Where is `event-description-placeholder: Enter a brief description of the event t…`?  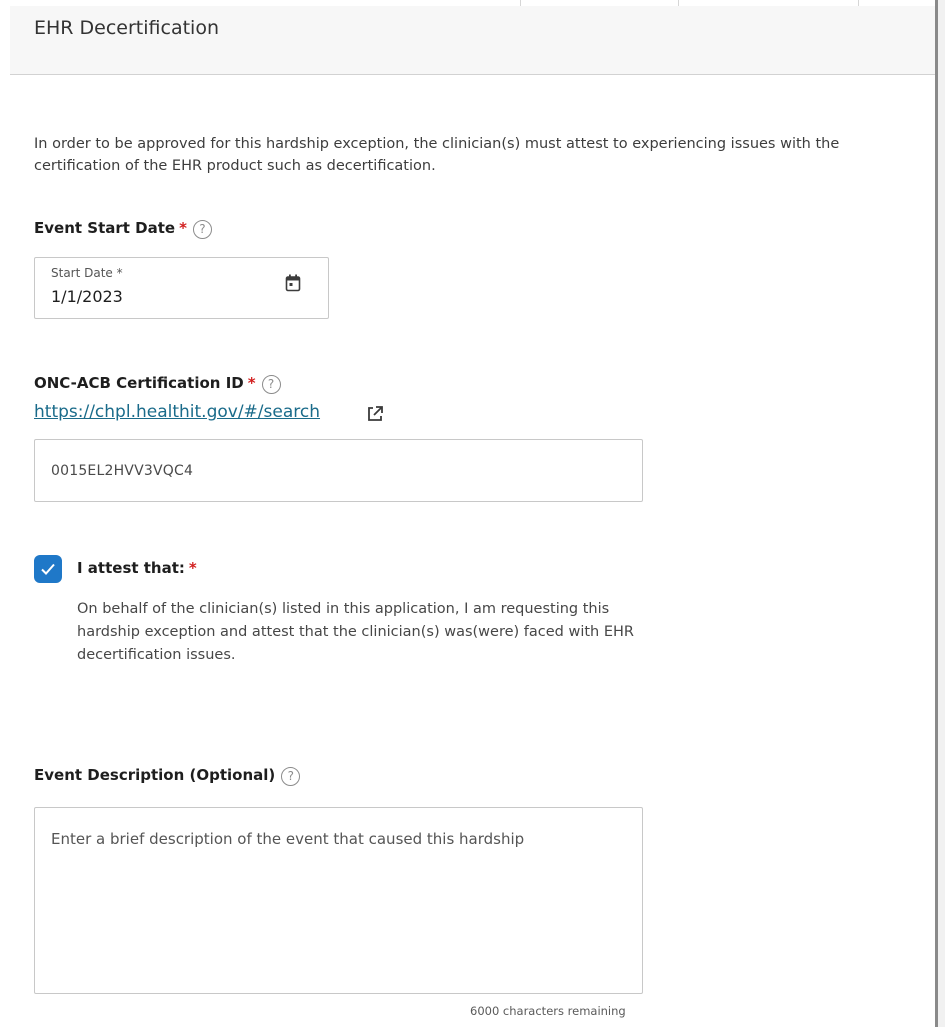 event-description-placeholder: Enter a brief description of the event t… is located at coordinates (288, 839).